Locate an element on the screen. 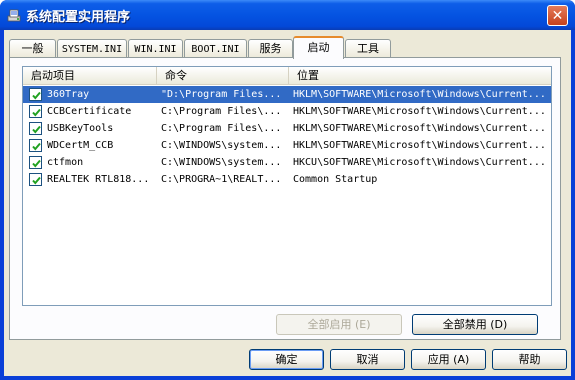 The image size is (575, 380). tab-label: BOOT.INI is located at coordinates (215, 49).